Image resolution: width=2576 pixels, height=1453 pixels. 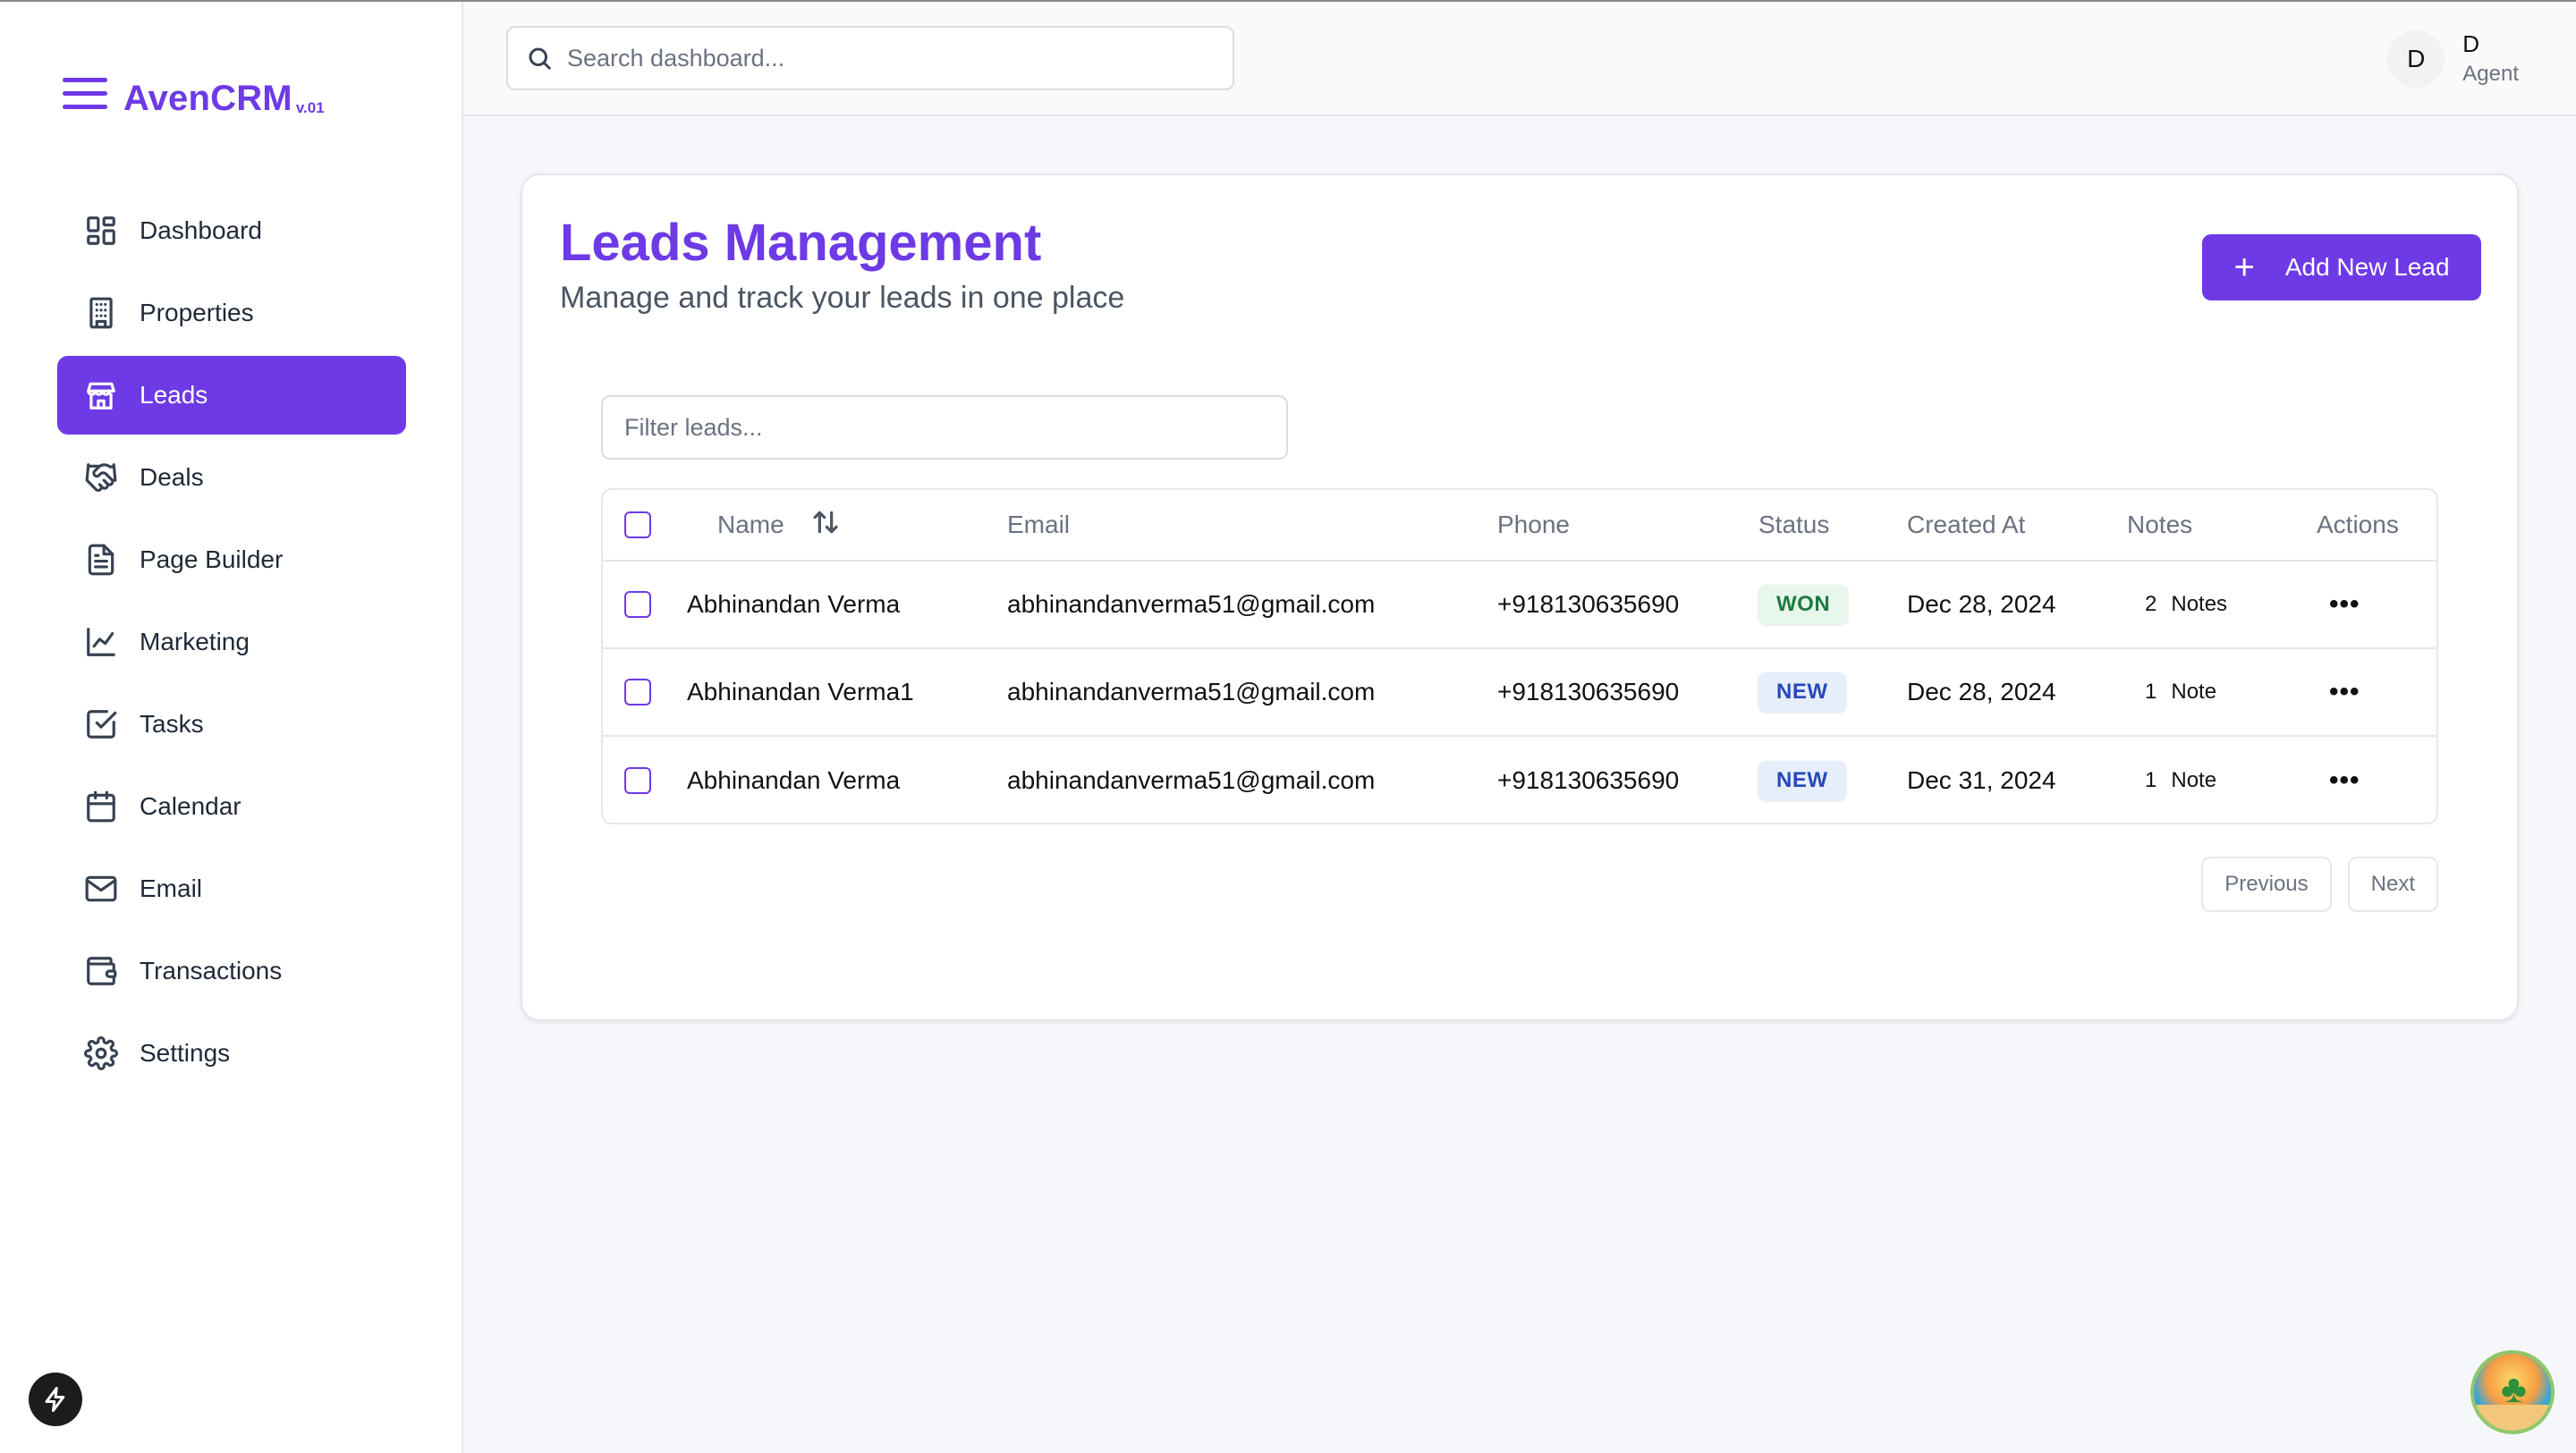 I want to click on column-header-created-at: Created At, so click(x=1966, y=524).